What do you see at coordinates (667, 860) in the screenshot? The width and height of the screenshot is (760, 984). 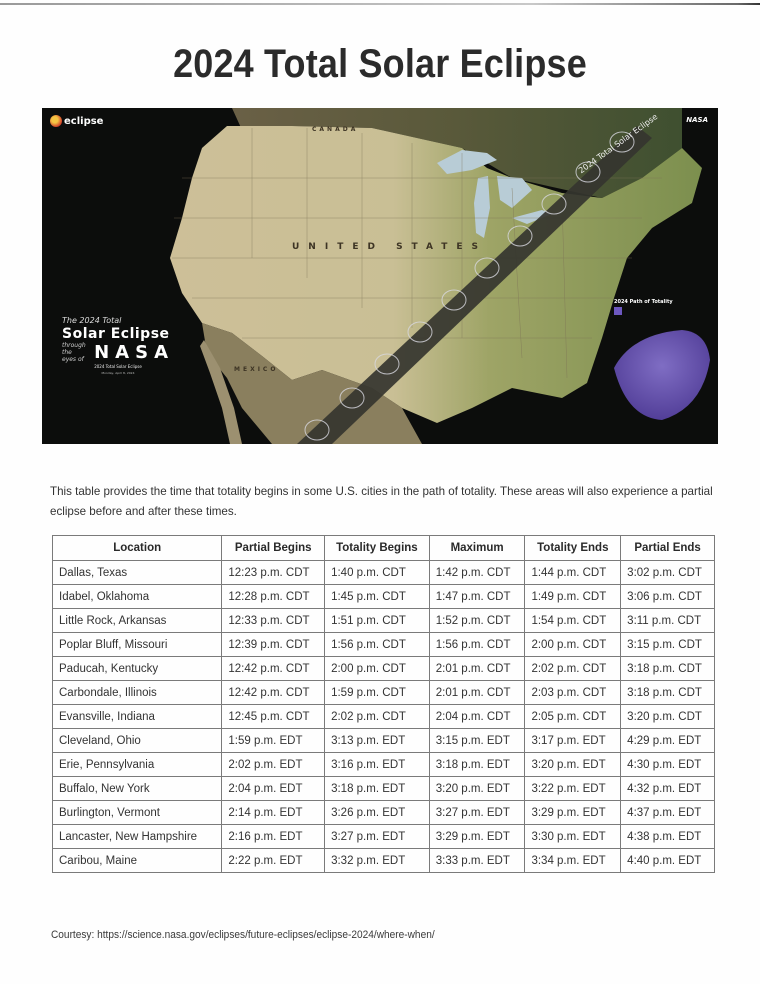 I see `cell-partial-ends: 4:40 p.m. EDT` at bounding box center [667, 860].